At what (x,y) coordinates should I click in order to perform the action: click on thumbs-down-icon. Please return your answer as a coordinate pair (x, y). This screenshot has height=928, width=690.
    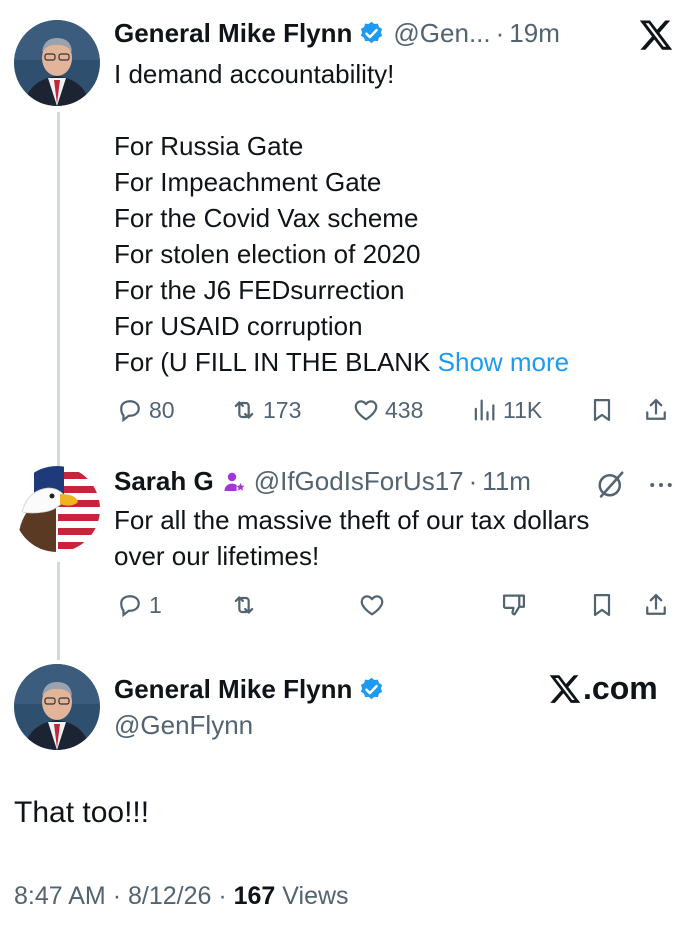
    Looking at the image, I should click on (514, 605).